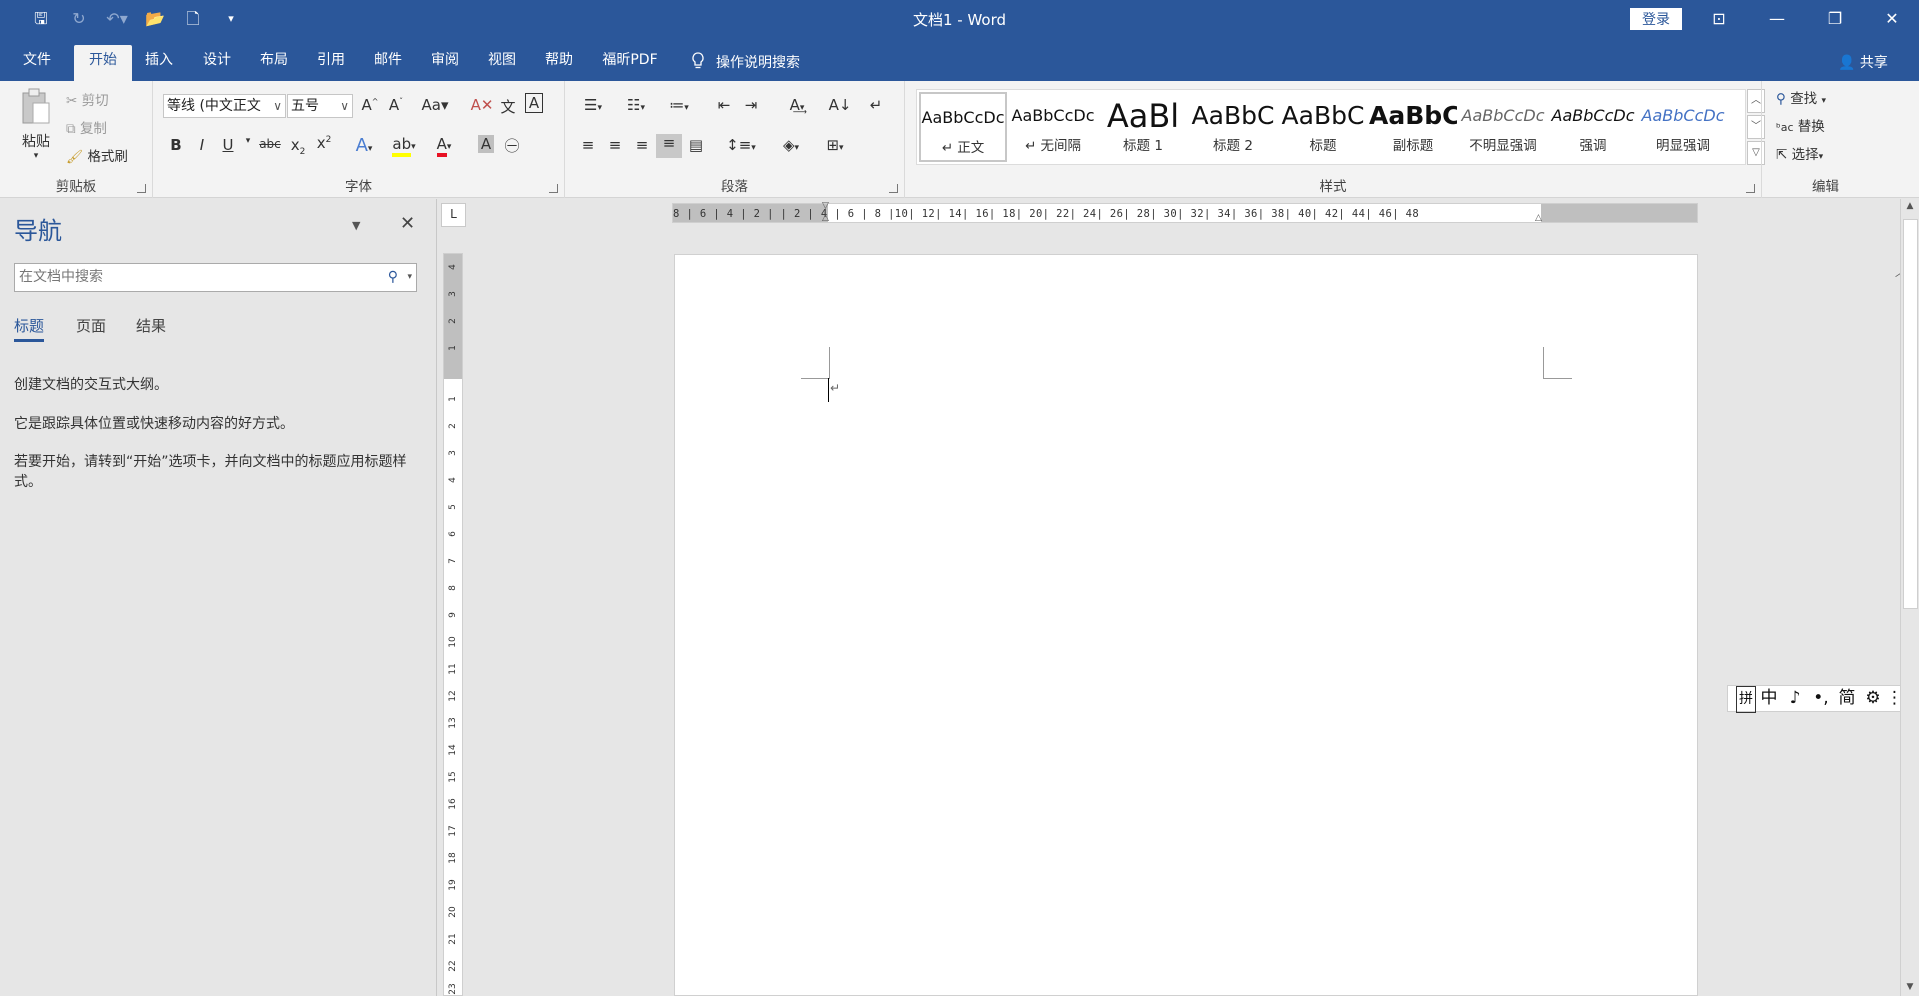  I want to click on nav-options-icon: ▼, so click(356, 225).